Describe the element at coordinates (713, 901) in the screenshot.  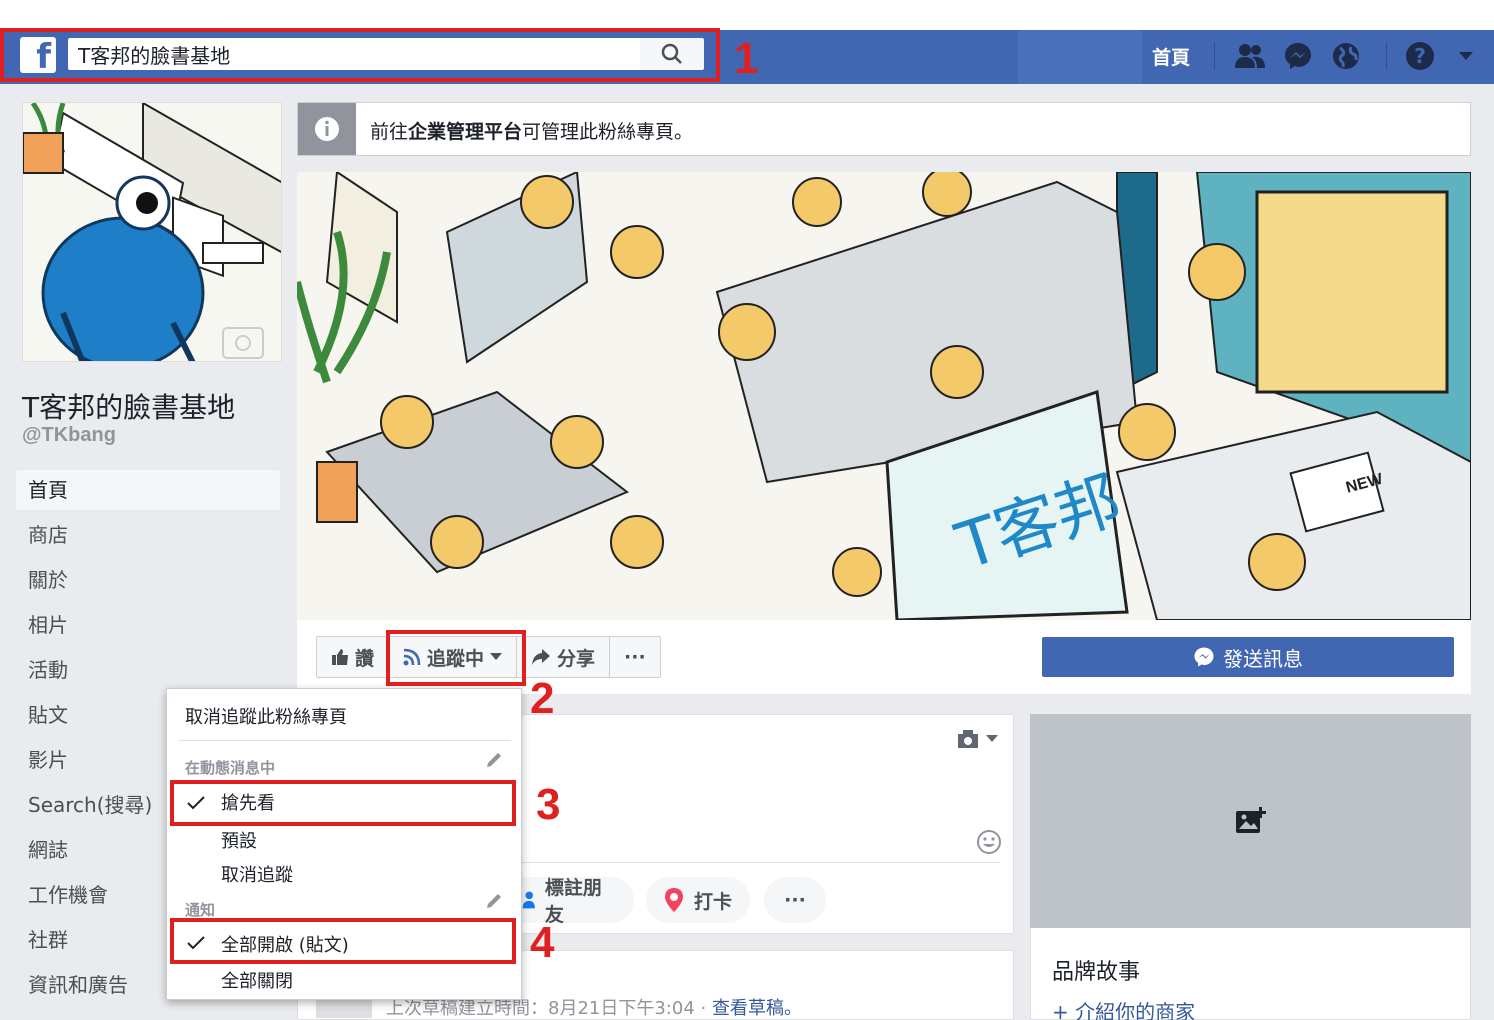
I see `check-in-label: 打卡` at that location.